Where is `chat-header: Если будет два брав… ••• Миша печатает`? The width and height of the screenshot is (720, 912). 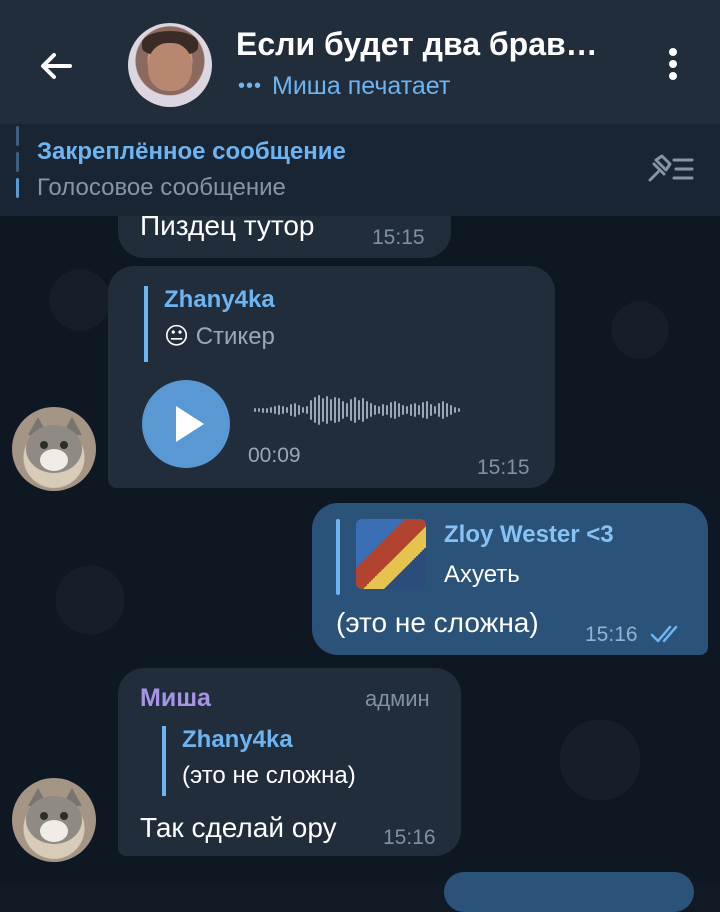 chat-header: Если будет два брав… ••• Миша печатает is located at coordinates (360, 62).